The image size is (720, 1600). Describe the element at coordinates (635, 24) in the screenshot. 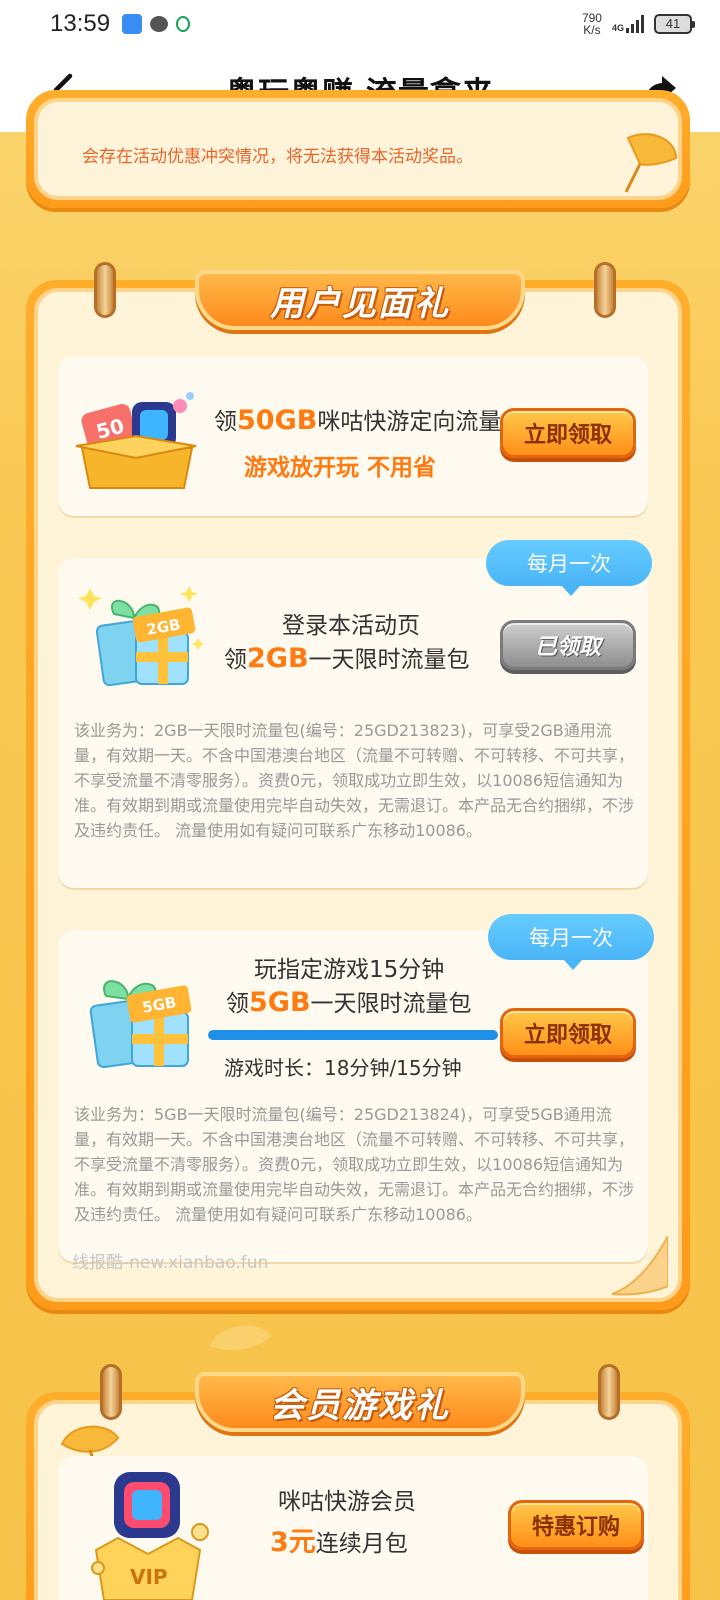

I see `signal-icon` at that location.